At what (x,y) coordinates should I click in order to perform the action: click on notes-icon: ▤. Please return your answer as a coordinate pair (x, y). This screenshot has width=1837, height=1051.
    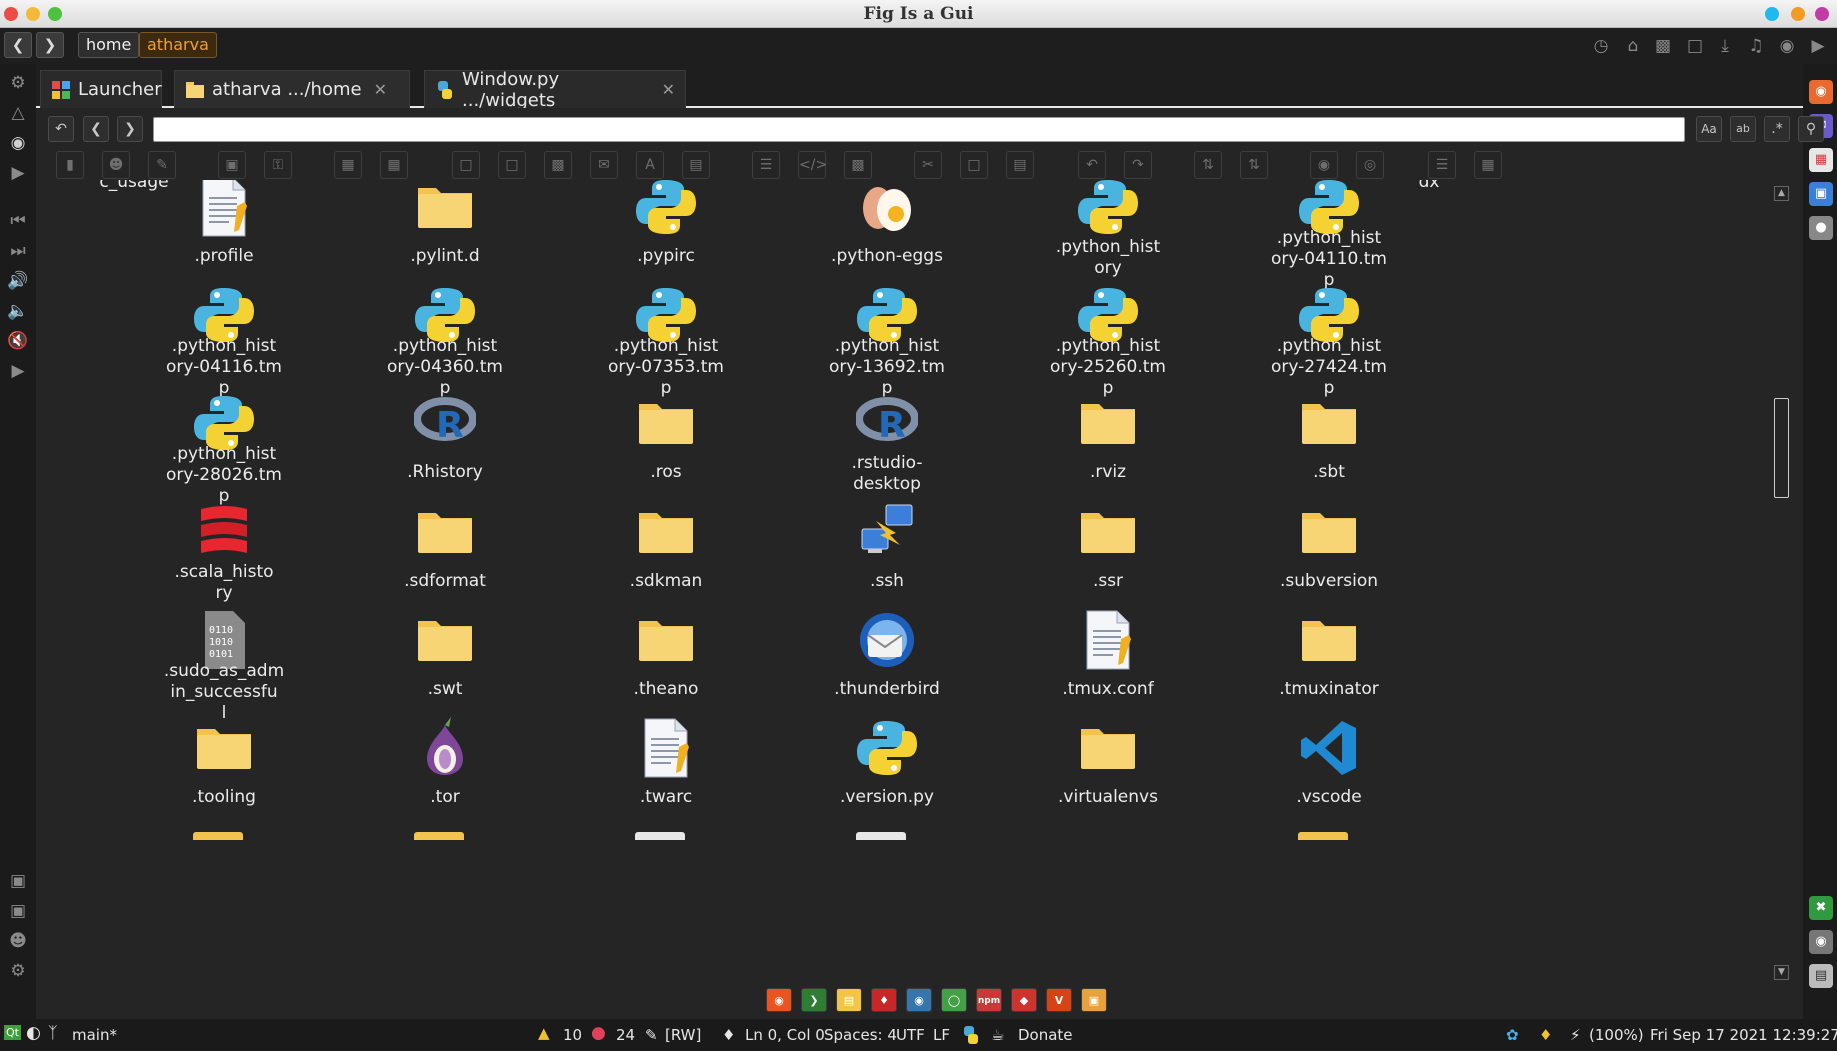
    Looking at the image, I should click on (849, 1000).